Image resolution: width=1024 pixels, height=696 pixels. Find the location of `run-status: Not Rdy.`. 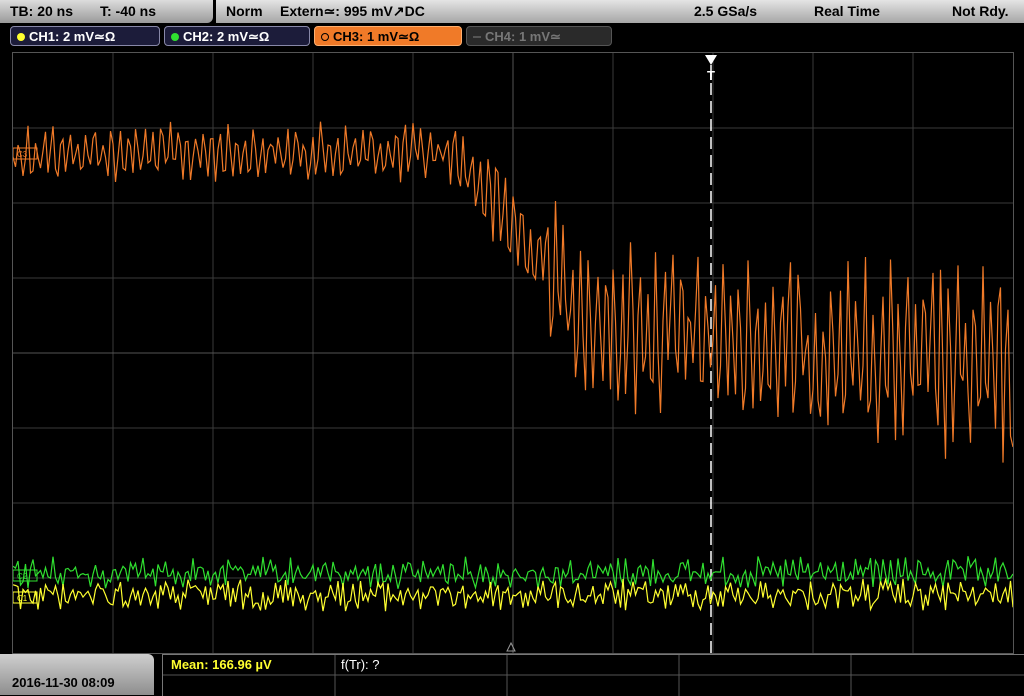

run-status: Not Rdy. is located at coordinates (980, 11).